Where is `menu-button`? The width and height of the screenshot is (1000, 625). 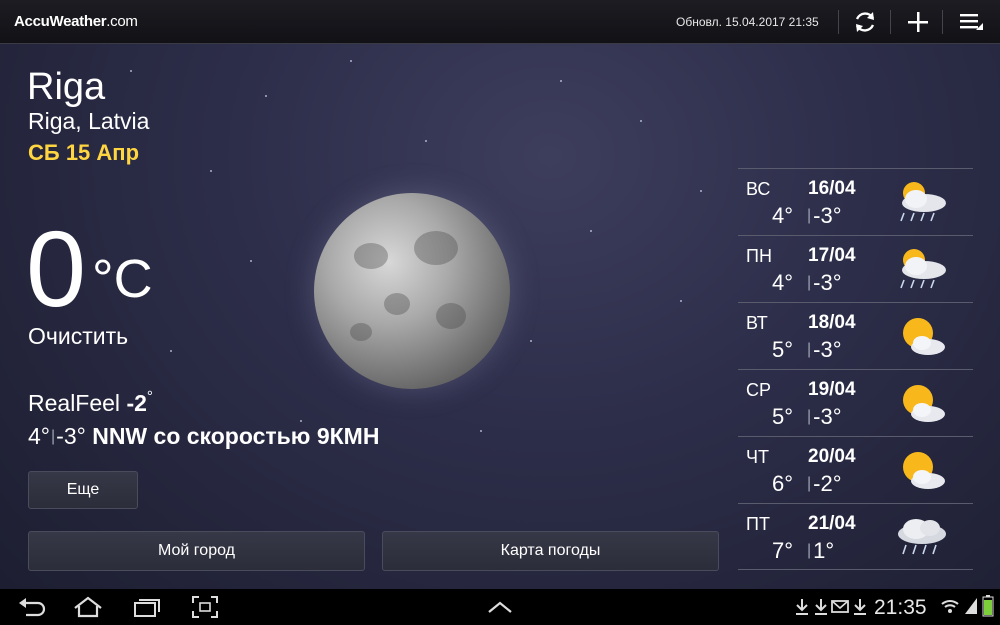
menu-button is located at coordinates (971, 22).